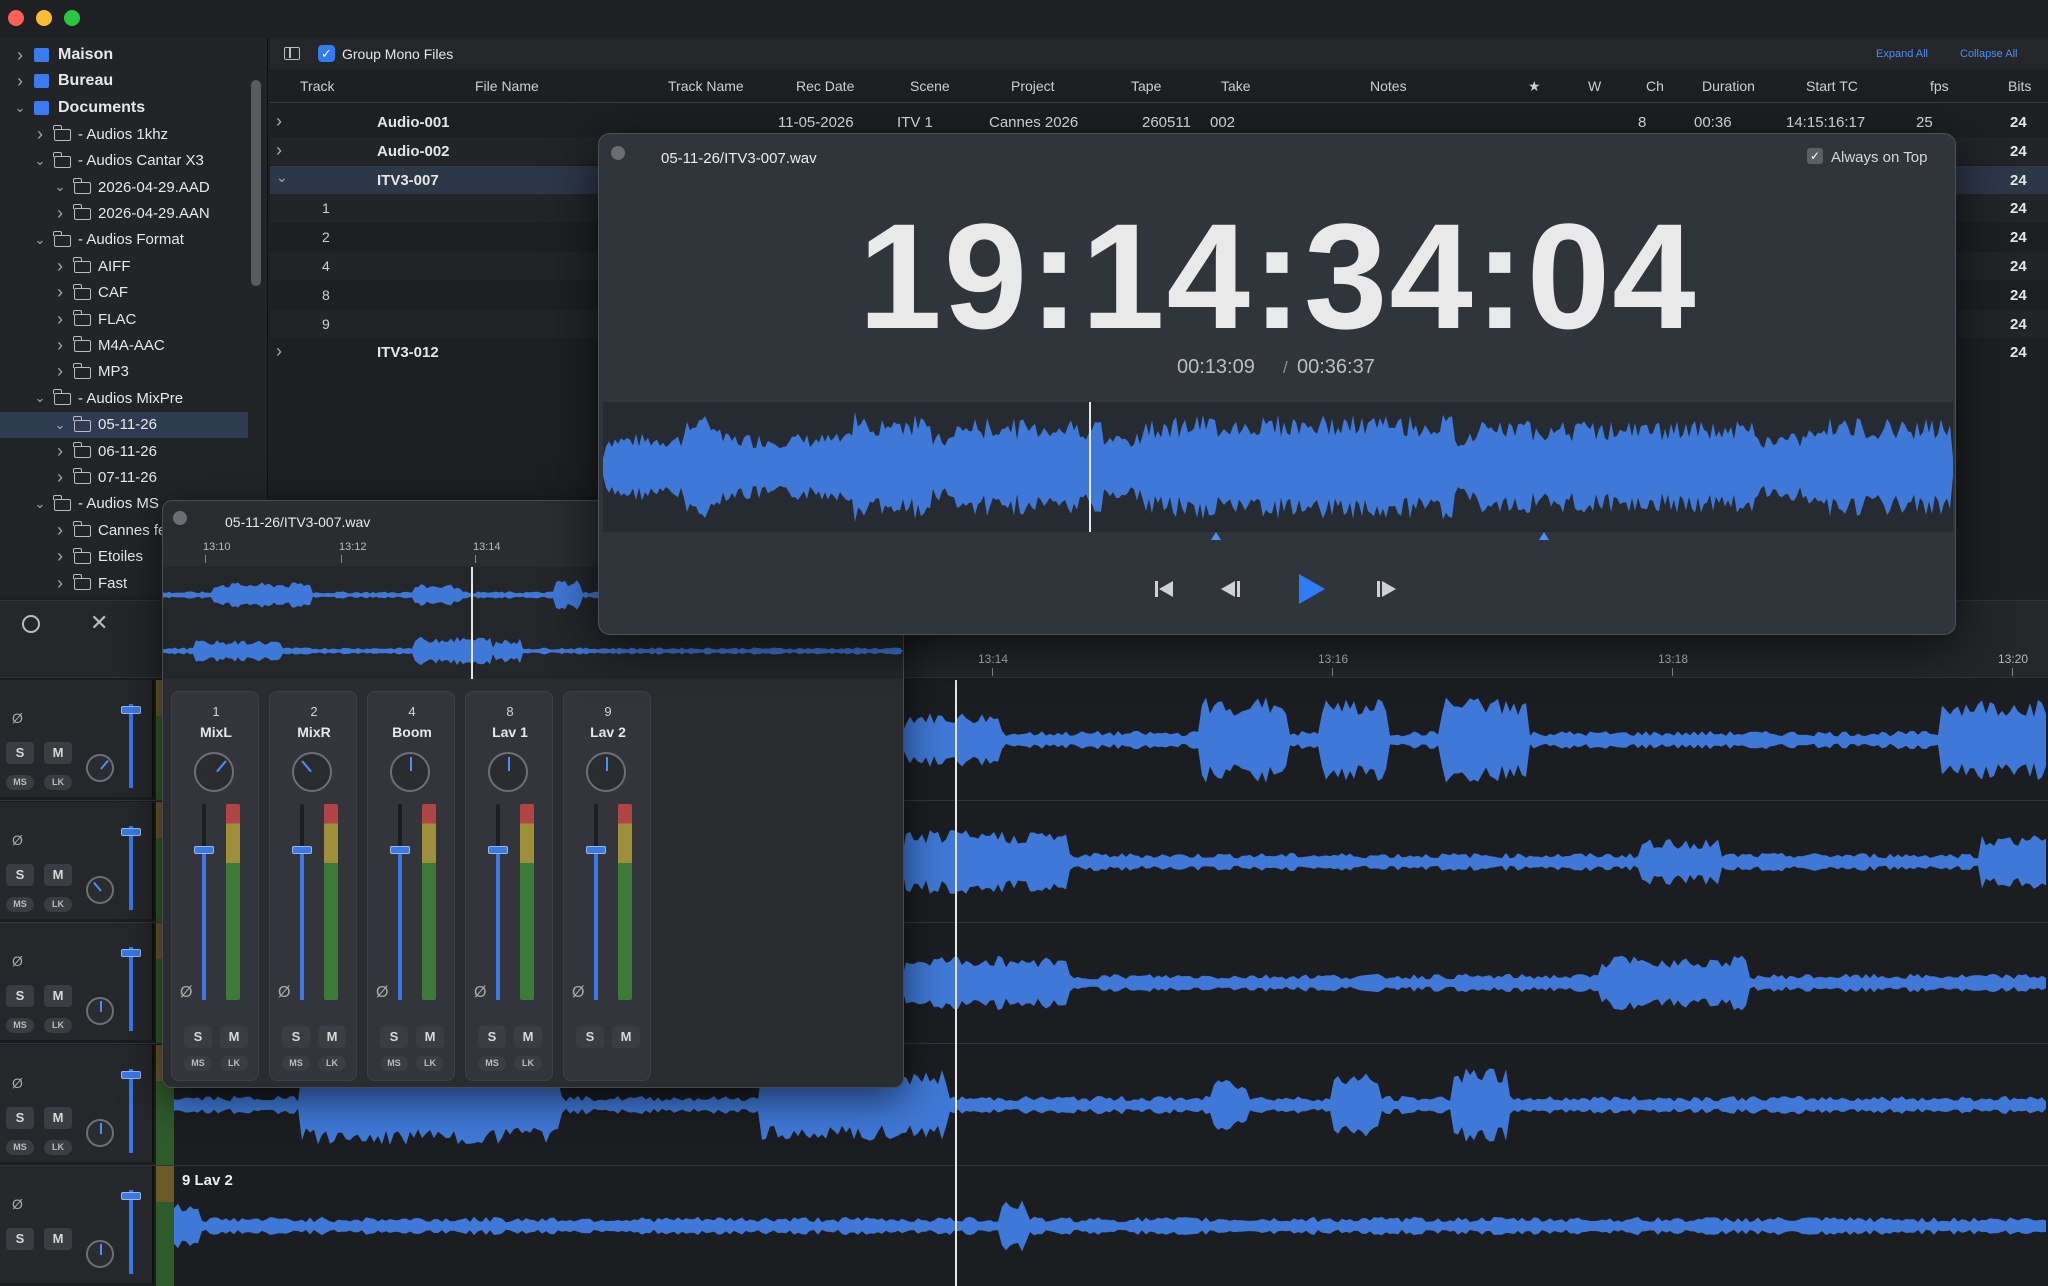 Image resolution: width=2048 pixels, height=1286 pixels. I want to click on sidebar-item: › Bureau, so click(124, 81).